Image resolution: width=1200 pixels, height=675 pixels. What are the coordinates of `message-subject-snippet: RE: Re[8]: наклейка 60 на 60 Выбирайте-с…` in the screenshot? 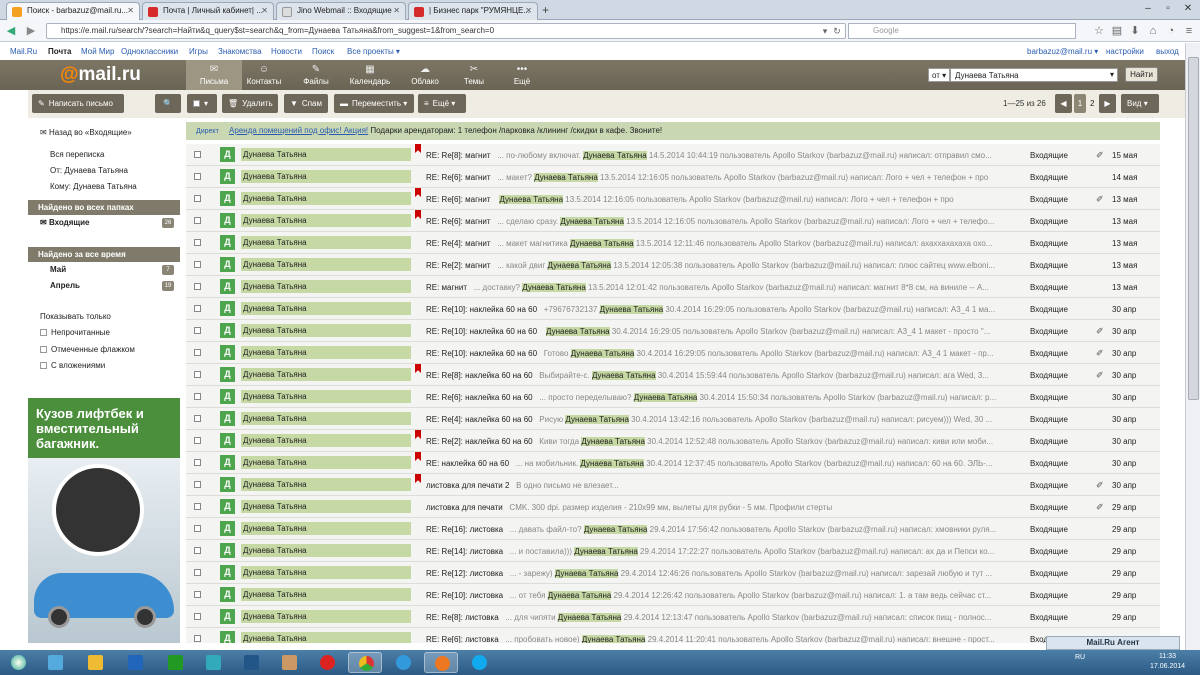 It's located at (716, 375).